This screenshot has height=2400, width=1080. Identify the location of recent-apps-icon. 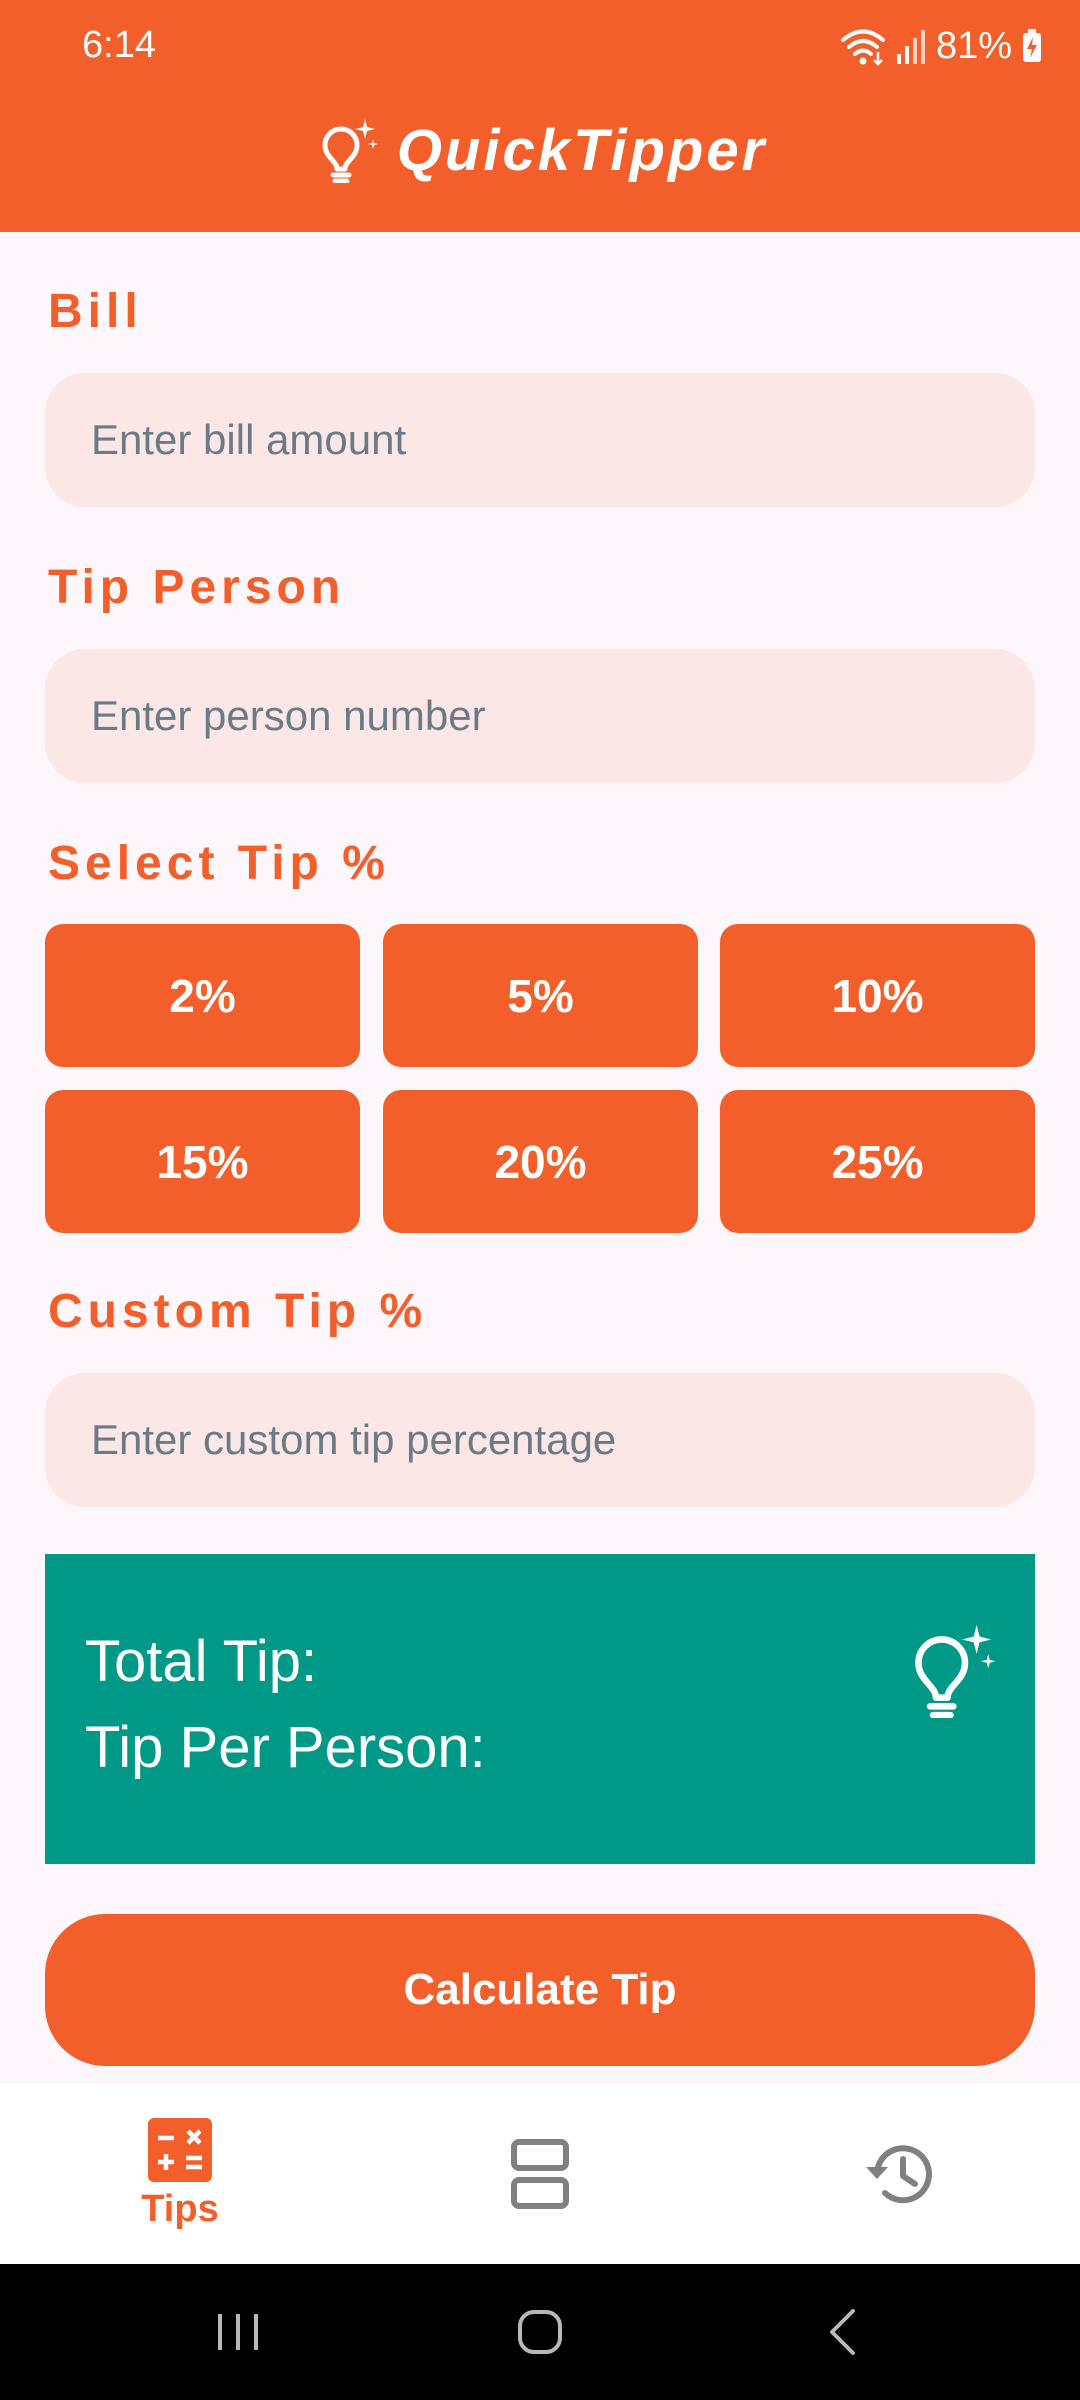
(238, 2332).